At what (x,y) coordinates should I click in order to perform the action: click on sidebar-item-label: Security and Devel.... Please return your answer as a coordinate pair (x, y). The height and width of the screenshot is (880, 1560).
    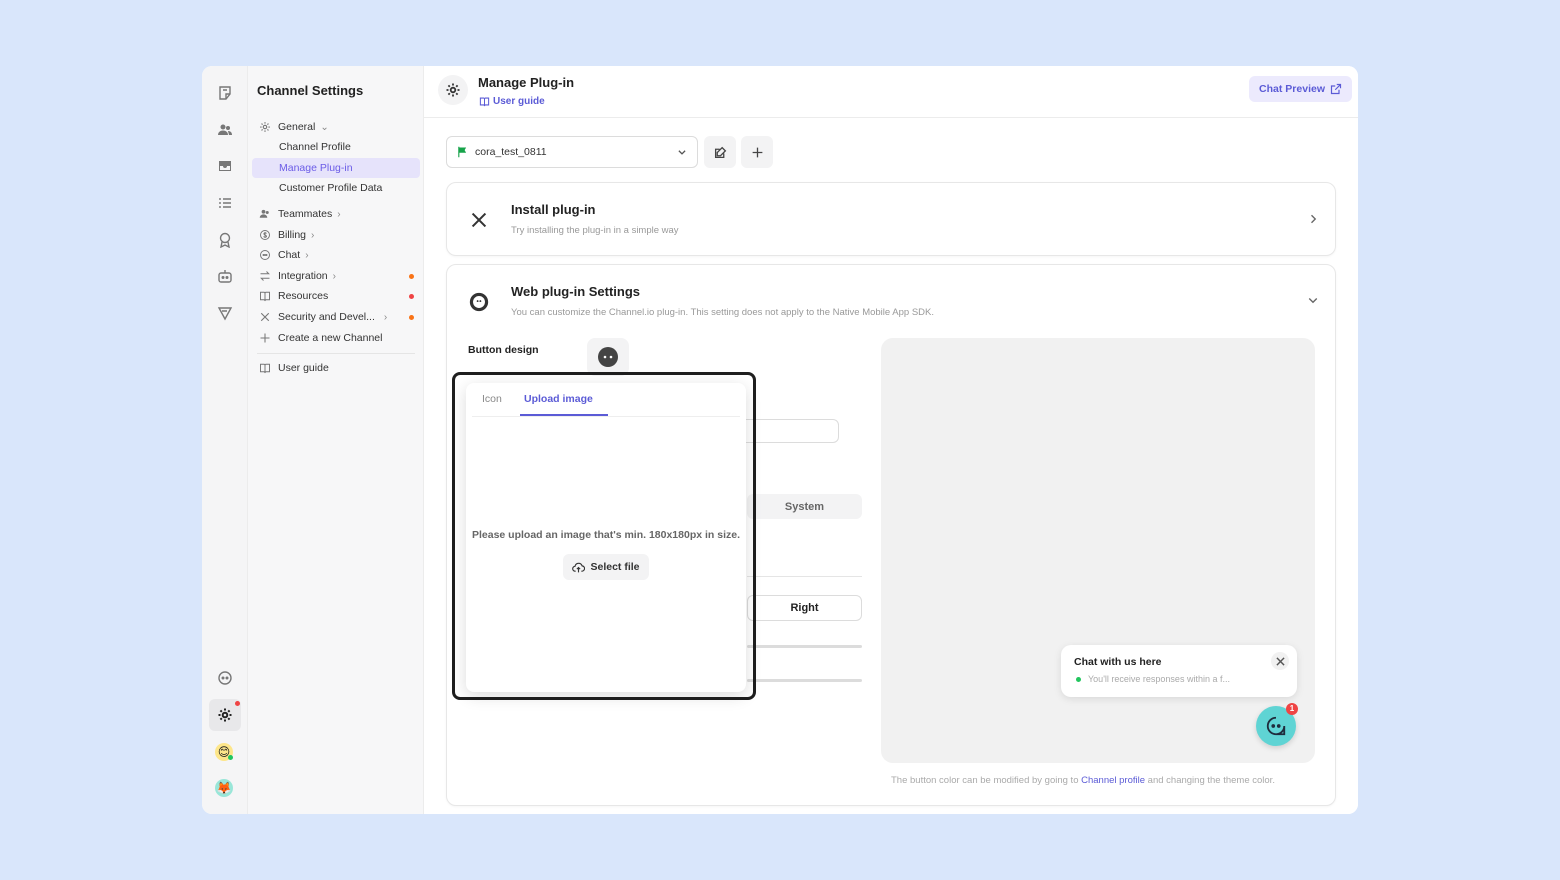
    Looking at the image, I should click on (326, 317).